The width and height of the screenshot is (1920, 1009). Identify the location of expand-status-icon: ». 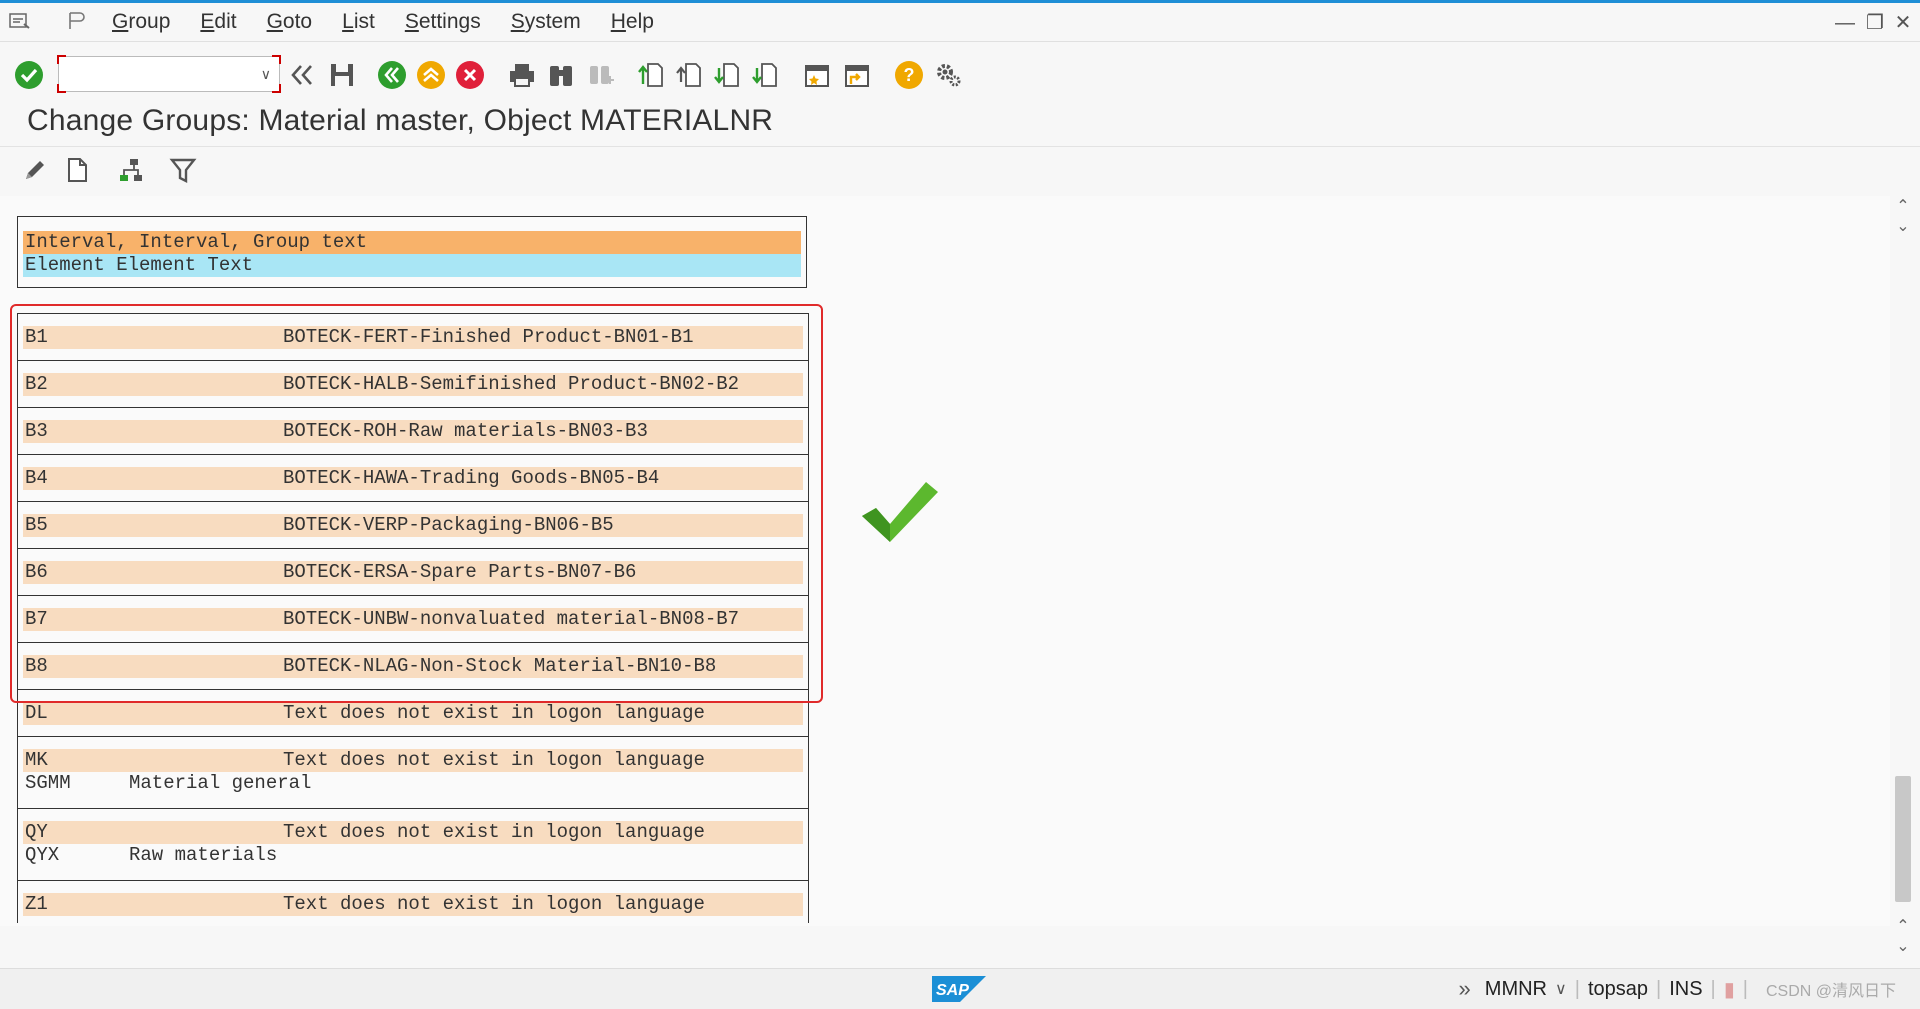
(1465, 989).